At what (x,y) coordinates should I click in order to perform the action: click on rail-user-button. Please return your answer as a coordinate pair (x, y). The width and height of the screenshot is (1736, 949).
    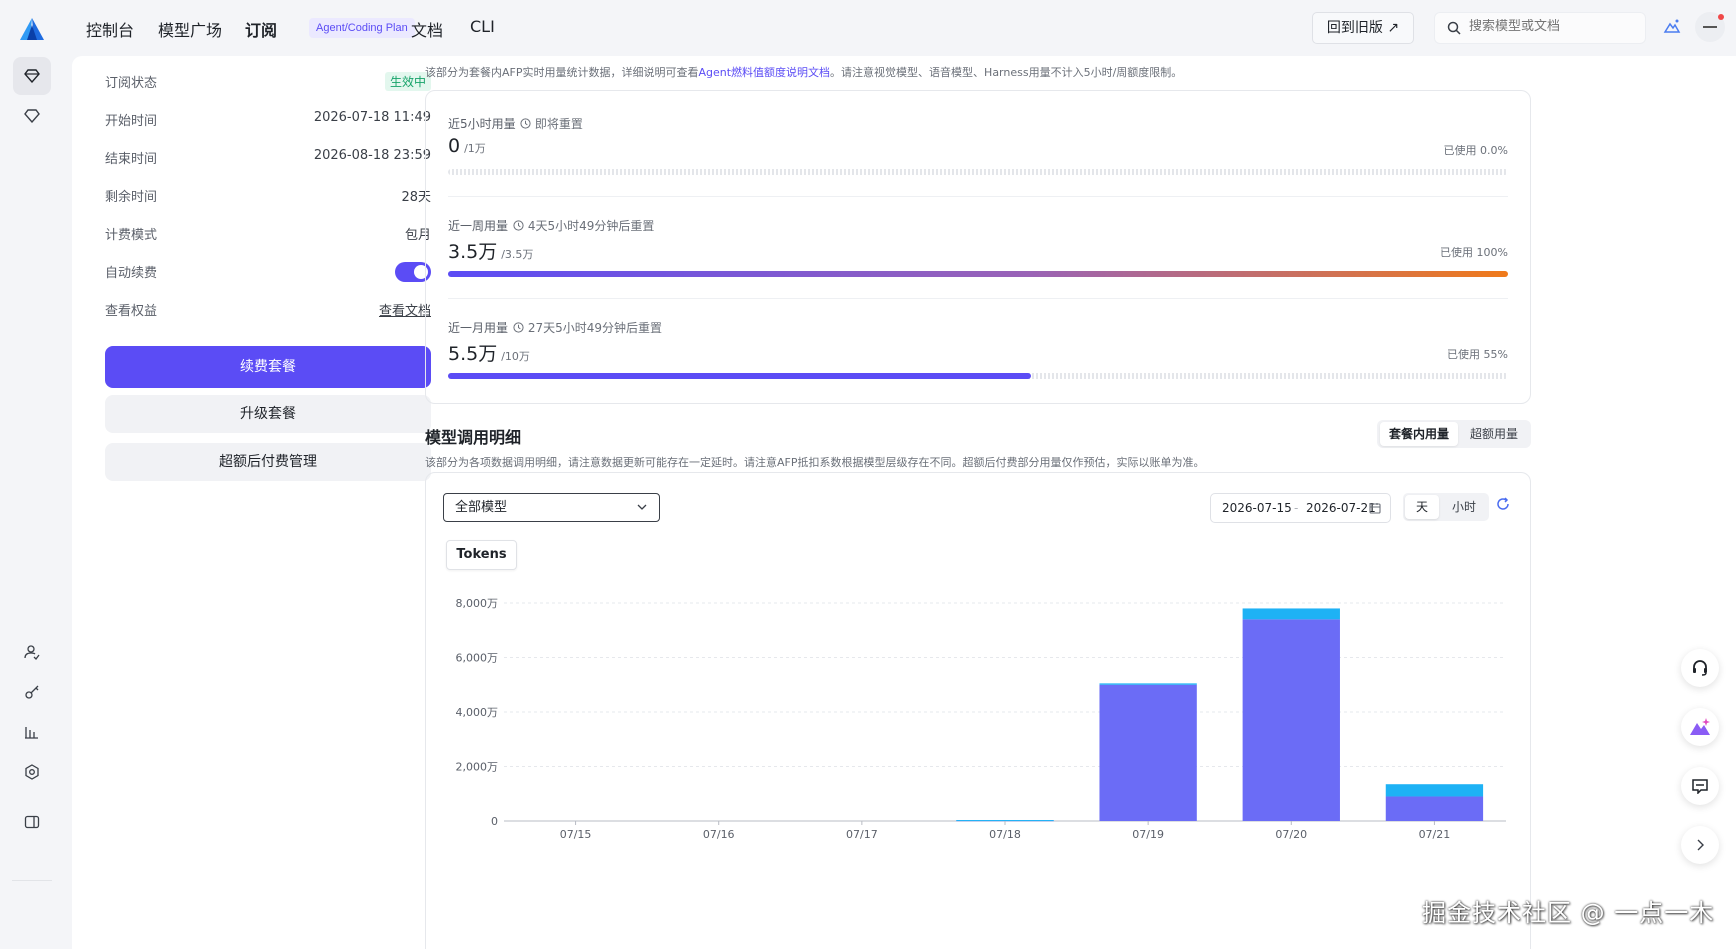
    Looking at the image, I should click on (32, 652).